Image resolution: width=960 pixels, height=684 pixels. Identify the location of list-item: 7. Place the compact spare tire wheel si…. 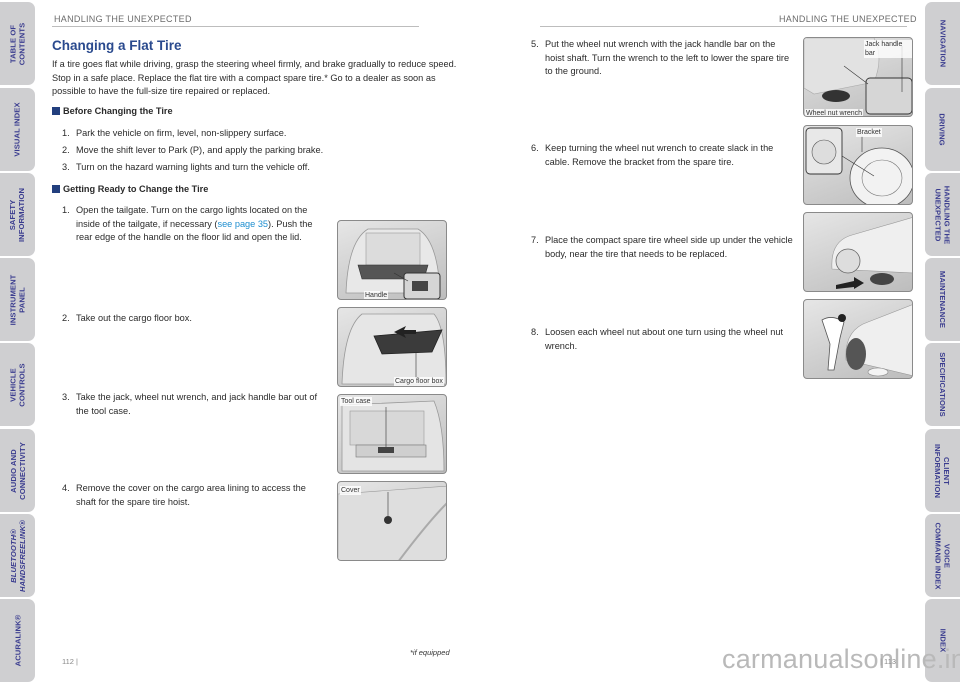
(662, 247).